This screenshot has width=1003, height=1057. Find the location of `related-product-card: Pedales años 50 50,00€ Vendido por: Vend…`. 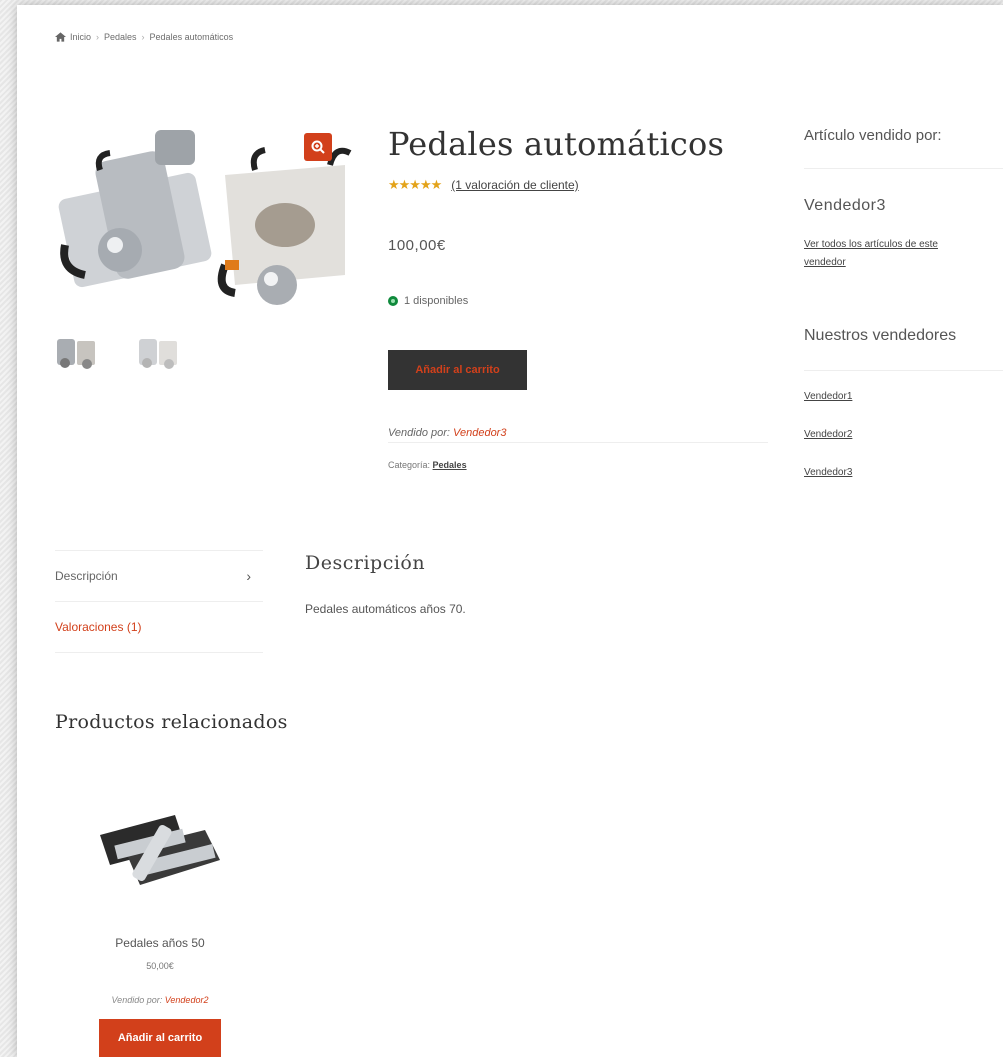

related-product-card: Pedales años 50 50,00€ Vendido por: Vend… is located at coordinates (160, 926).